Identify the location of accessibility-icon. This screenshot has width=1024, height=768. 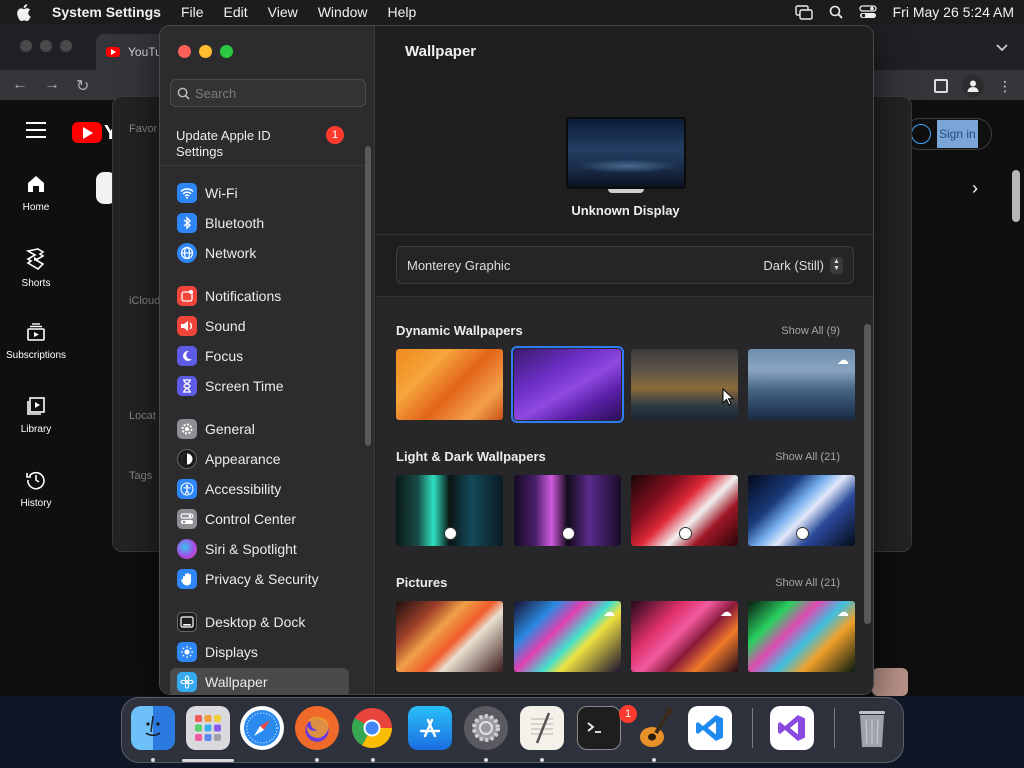
(187, 489).